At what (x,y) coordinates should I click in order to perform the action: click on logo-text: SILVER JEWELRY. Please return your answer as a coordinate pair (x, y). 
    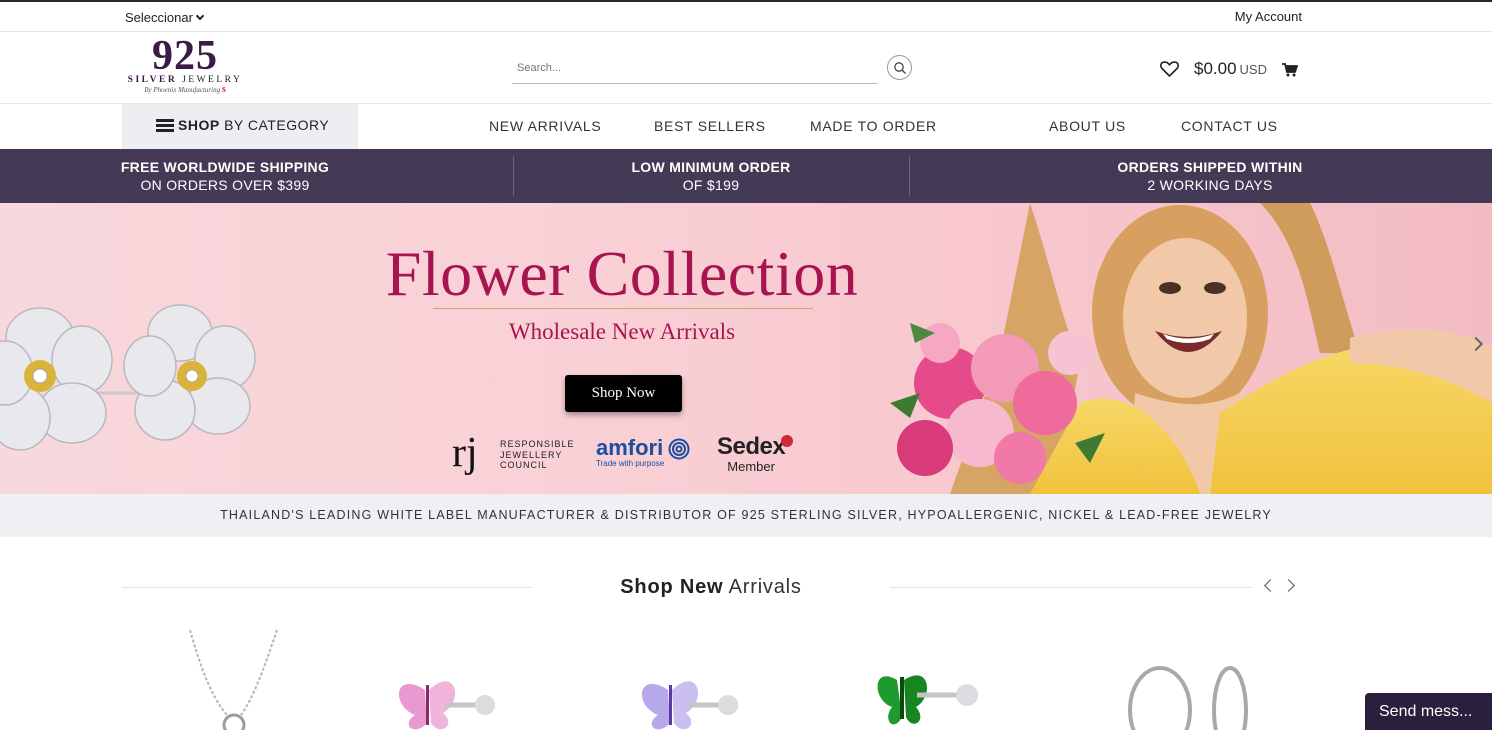
    Looking at the image, I should click on (185, 80).